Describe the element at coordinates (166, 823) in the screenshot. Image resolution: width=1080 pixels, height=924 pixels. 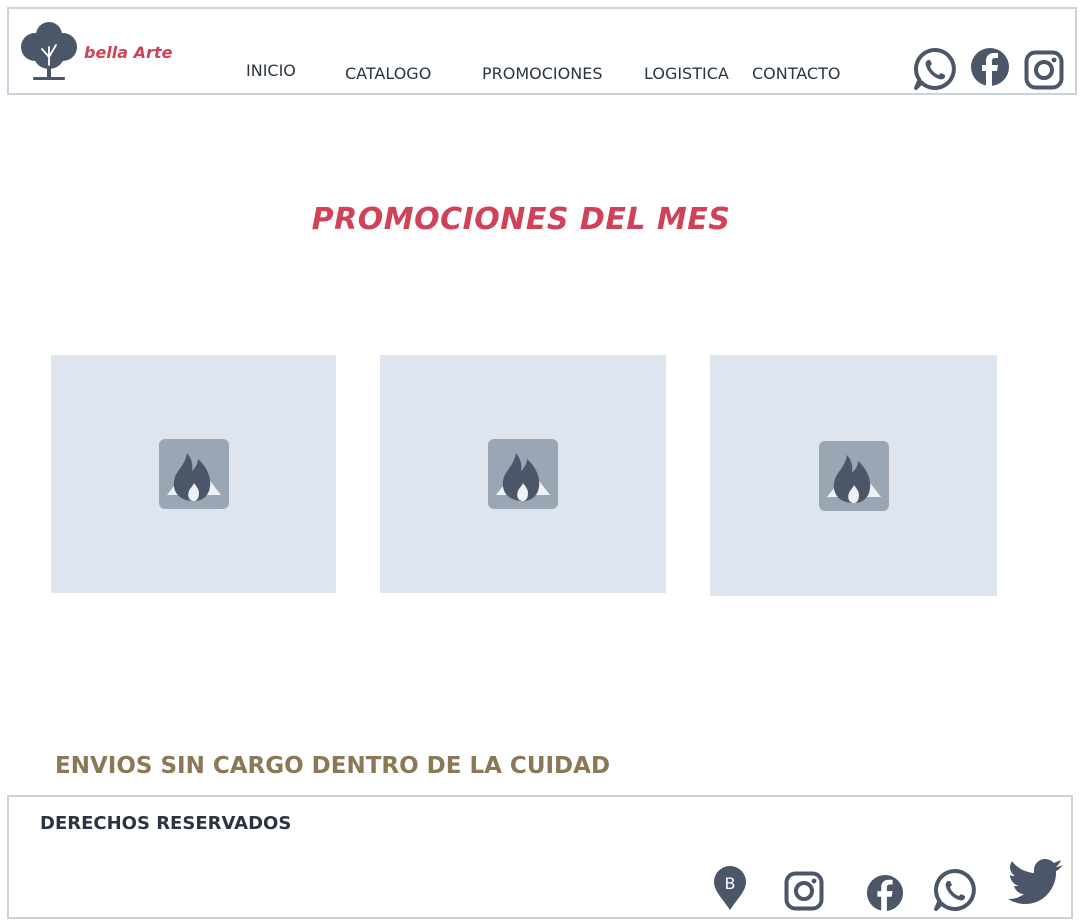
I see `rights-text: DERECHOS RESERVADOS` at that location.